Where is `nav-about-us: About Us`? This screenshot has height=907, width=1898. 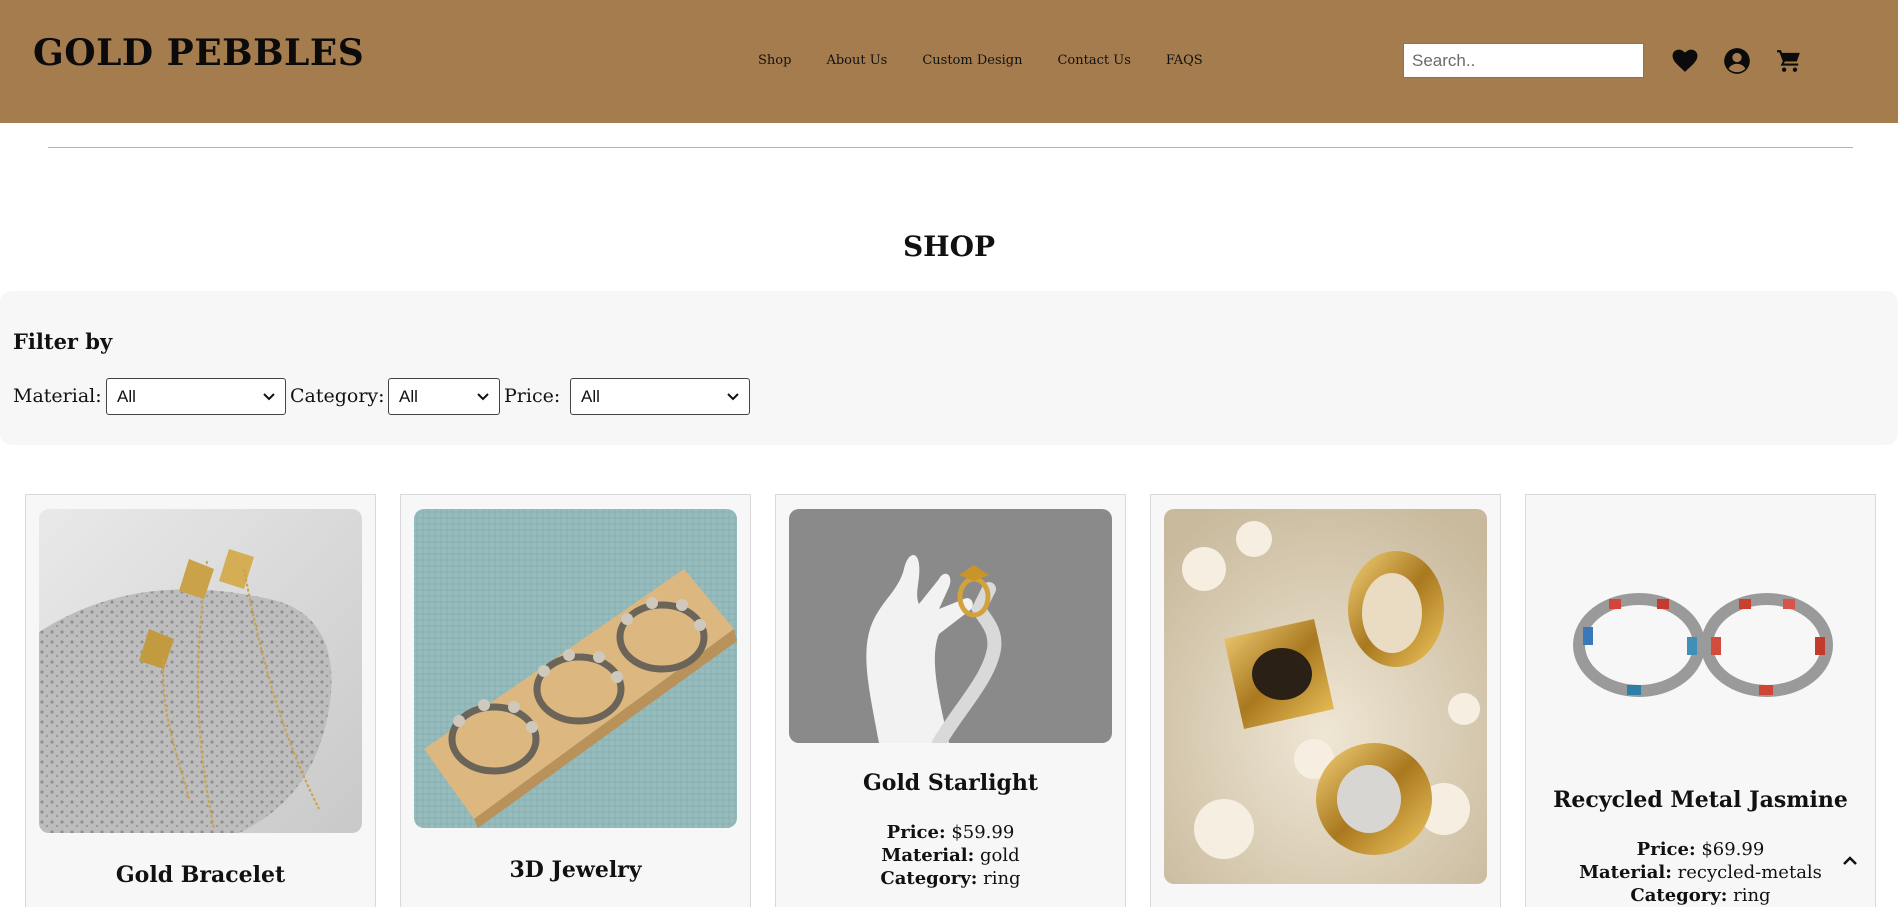
nav-about-us: About Us is located at coordinates (856, 60).